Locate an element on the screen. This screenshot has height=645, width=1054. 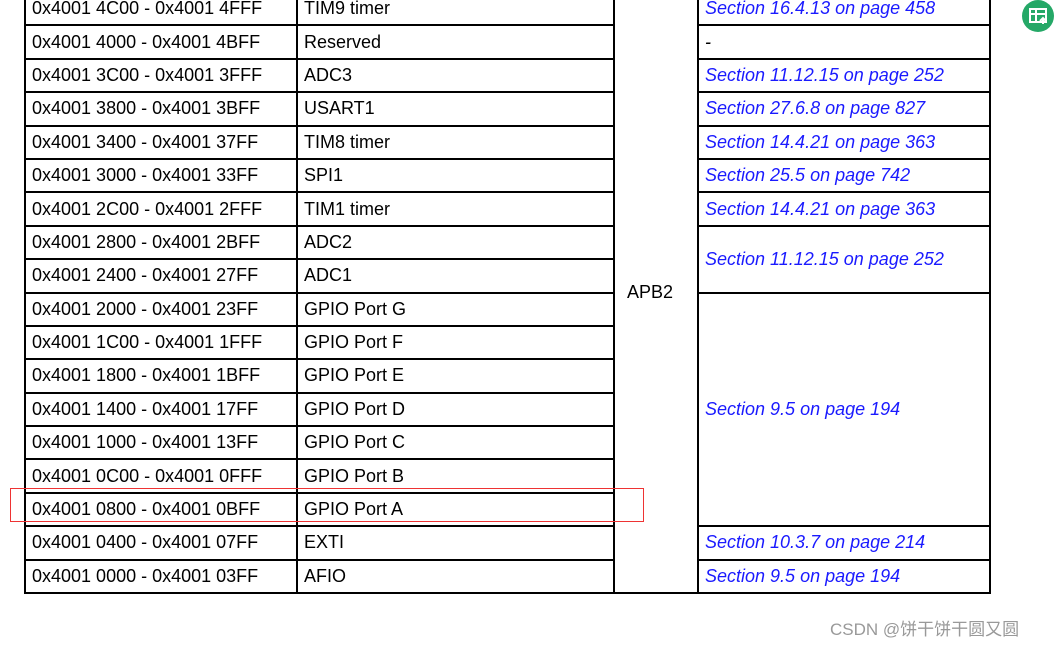
address-cell: 0x4001 0C00 - 0x4001 0FFF is located at coordinates (161, 476).